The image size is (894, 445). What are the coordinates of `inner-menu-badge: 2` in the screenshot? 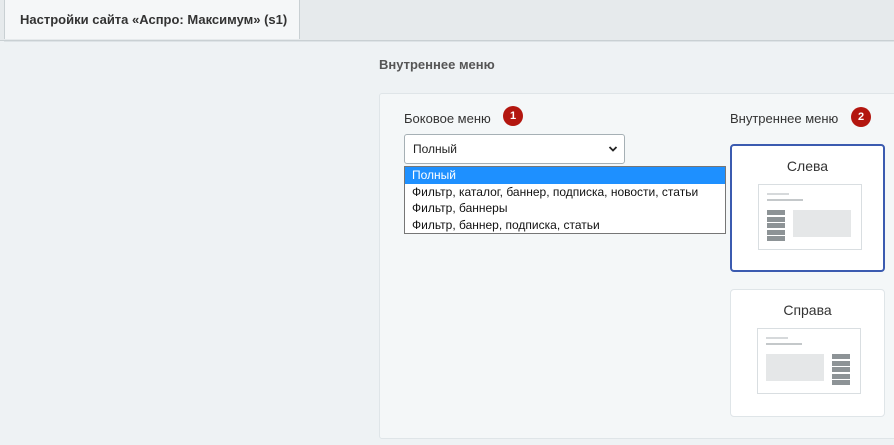 It's located at (861, 117).